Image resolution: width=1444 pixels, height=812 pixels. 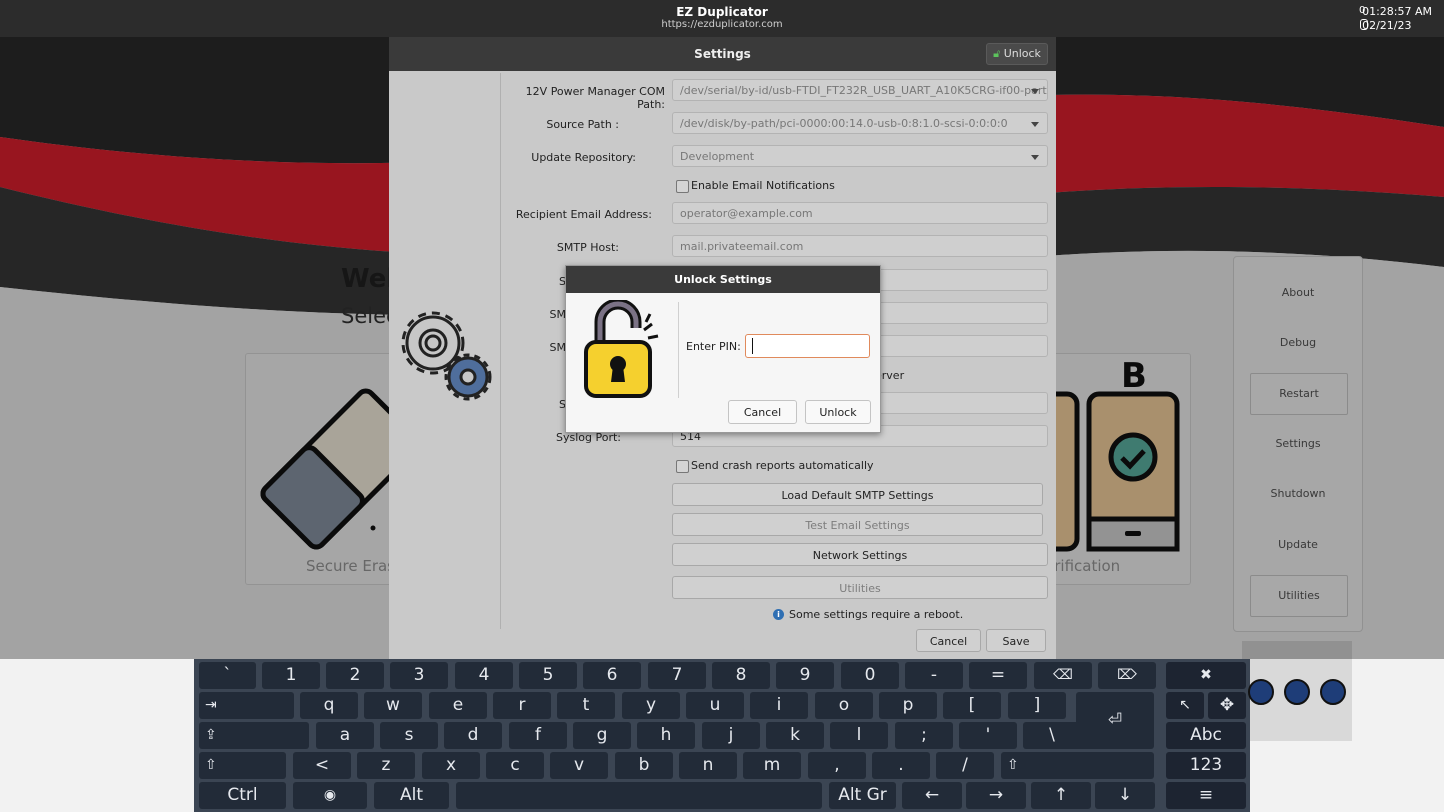 What do you see at coordinates (870, 675) in the screenshot?
I see `key-0: 0` at bounding box center [870, 675].